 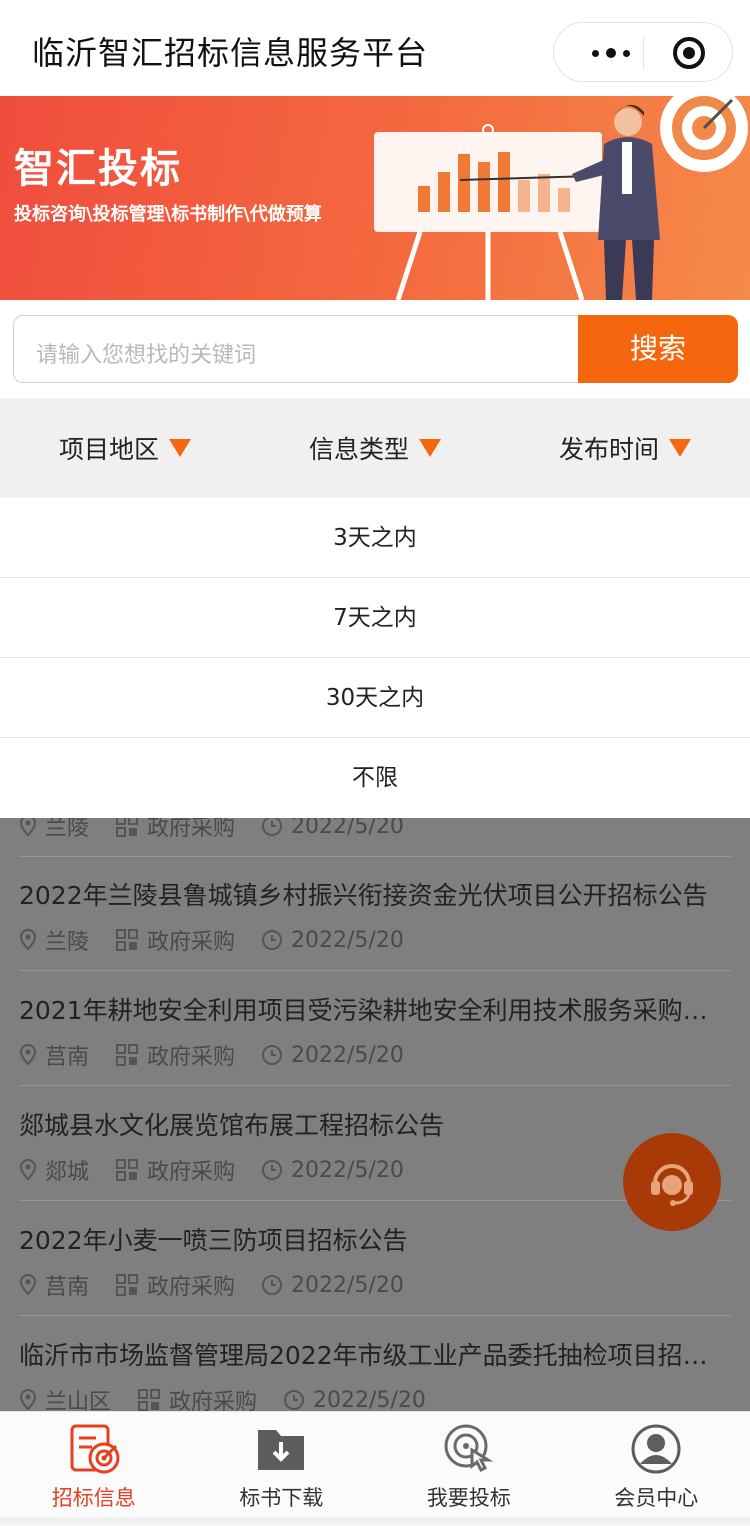 What do you see at coordinates (469, 1497) in the screenshot?
I see `tab-label: 我要投标` at bounding box center [469, 1497].